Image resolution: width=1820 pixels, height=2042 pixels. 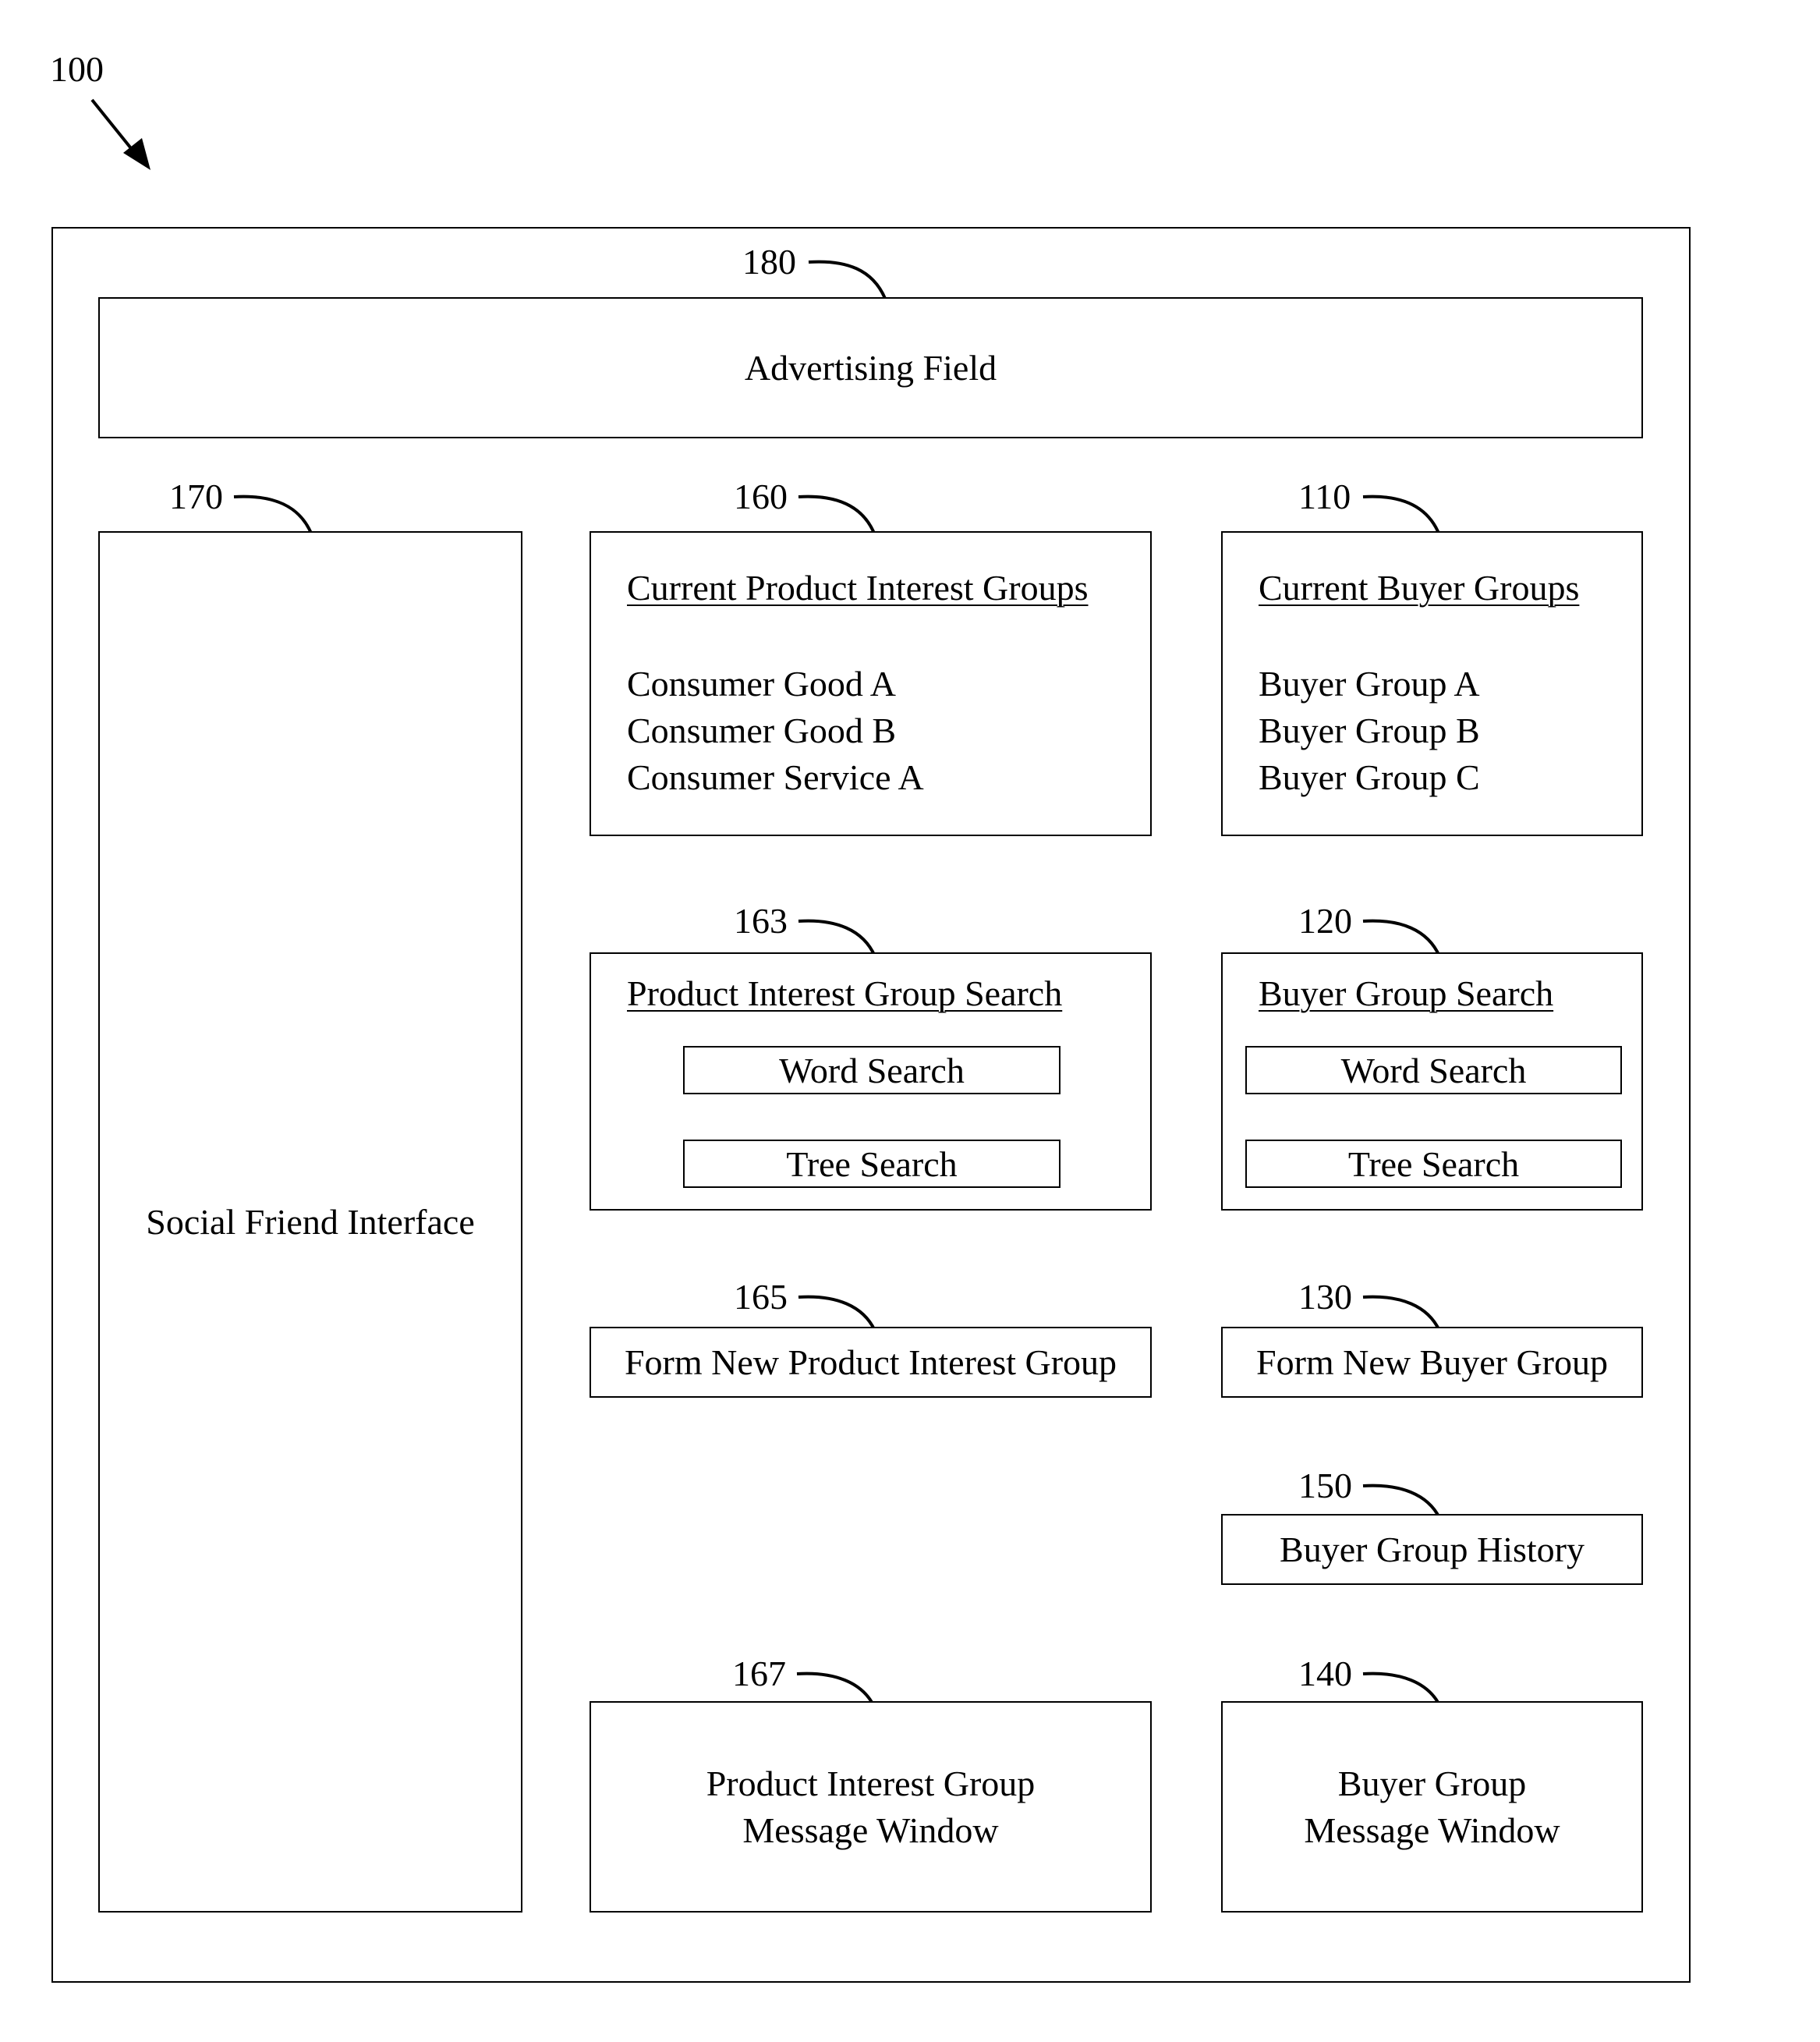 I want to click on figure-ref-number: 100, so click(x=77, y=69).